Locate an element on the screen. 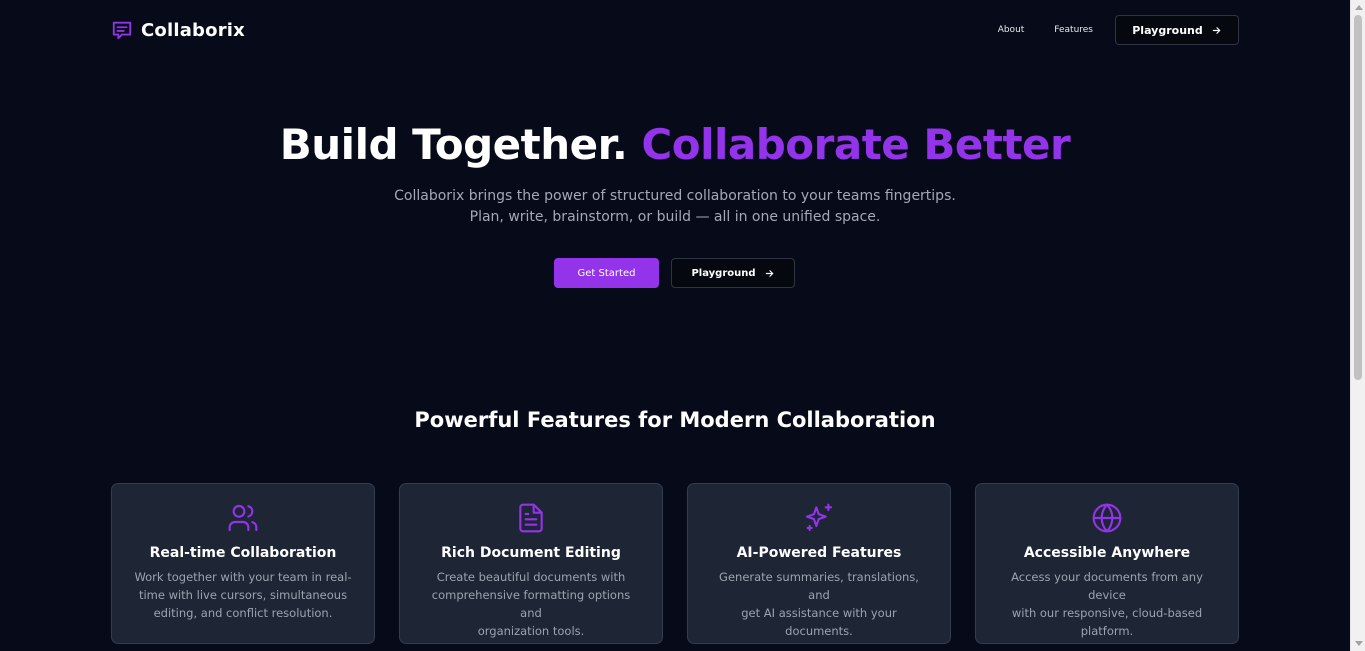  feature-card-desc-line: comprehensive formatting options and is located at coordinates (531, 604).